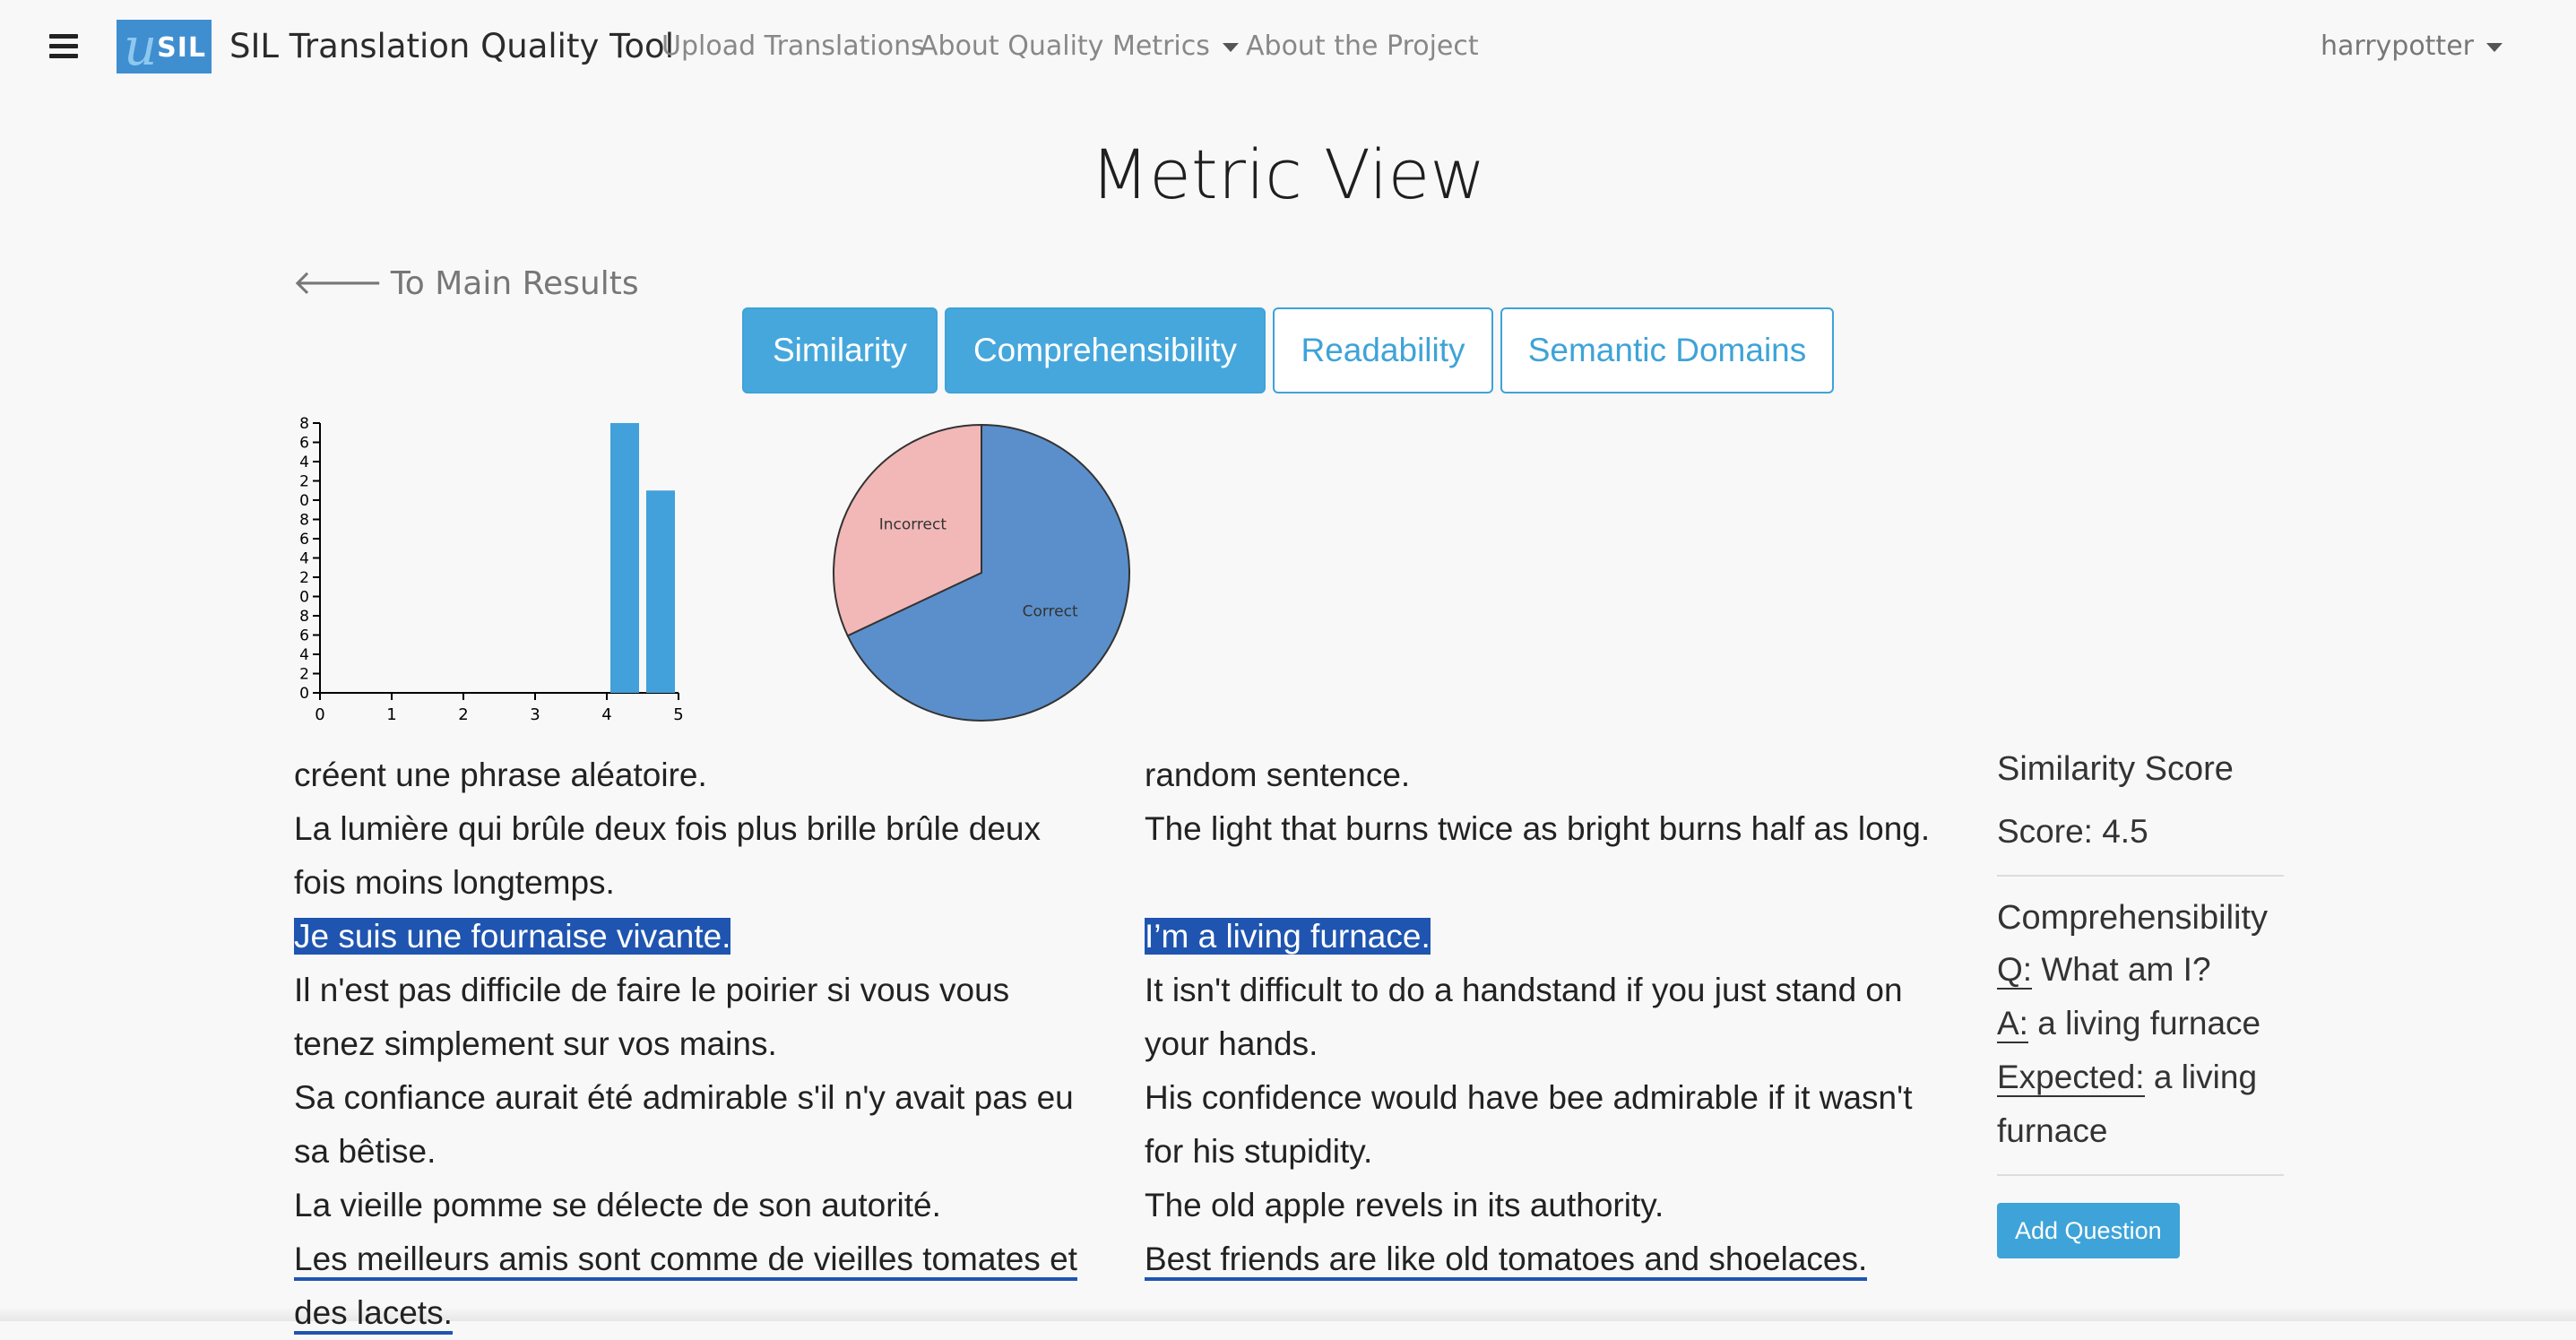  Describe the element at coordinates (2015, 970) in the screenshot. I see `question-label: Q:` at that location.